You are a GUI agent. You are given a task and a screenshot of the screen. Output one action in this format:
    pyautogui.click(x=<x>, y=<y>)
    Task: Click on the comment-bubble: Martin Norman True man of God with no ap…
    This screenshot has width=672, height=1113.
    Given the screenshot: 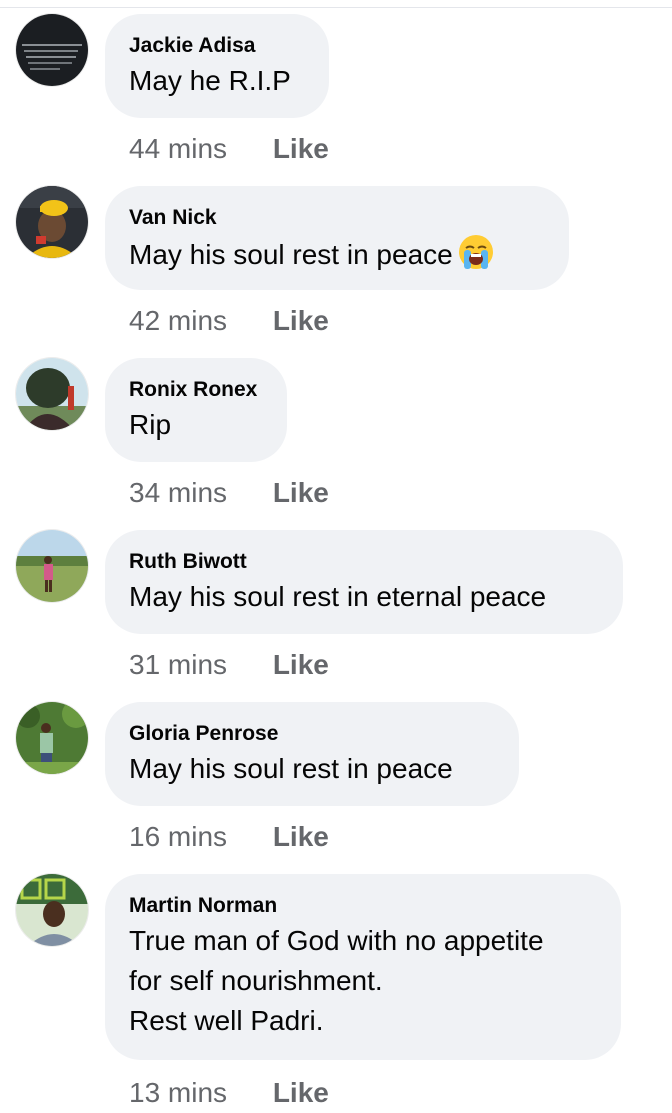 What is the action you would take?
    pyautogui.click(x=363, y=967)
    